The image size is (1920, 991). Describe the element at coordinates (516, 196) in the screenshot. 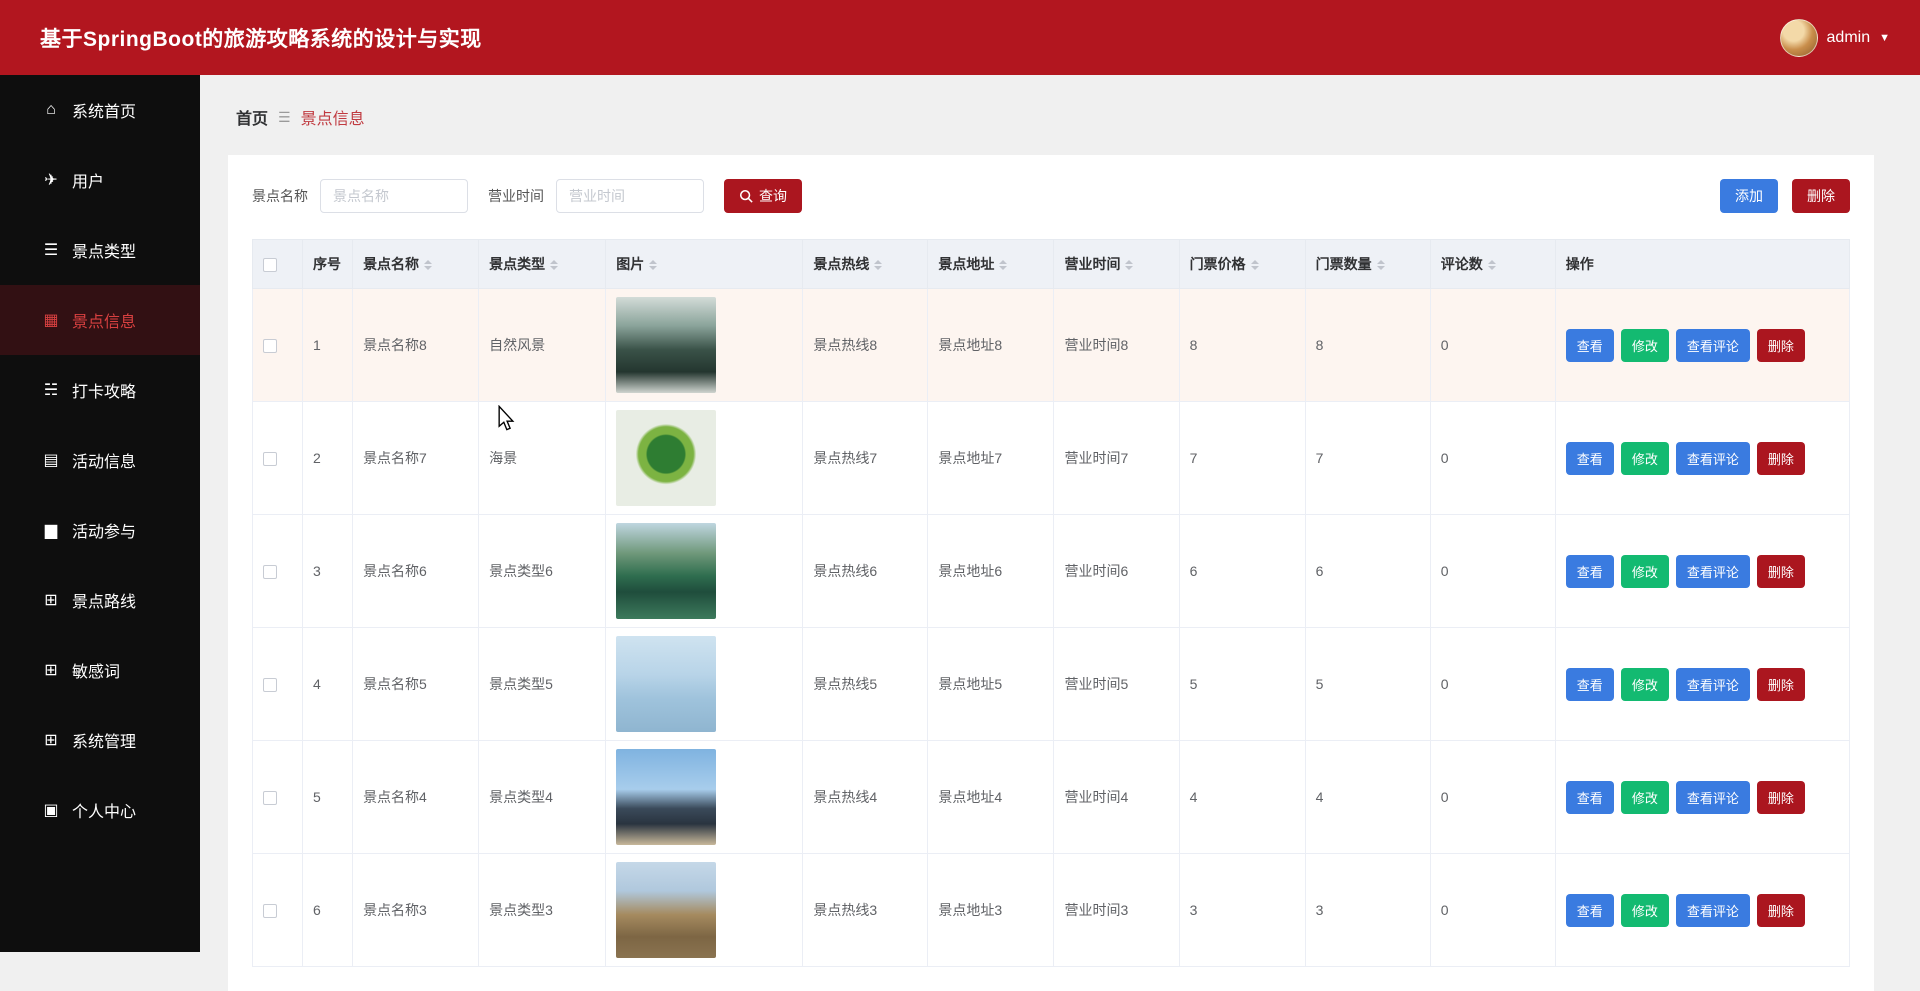

I see `time-filter-label: 营业时间` at that location.